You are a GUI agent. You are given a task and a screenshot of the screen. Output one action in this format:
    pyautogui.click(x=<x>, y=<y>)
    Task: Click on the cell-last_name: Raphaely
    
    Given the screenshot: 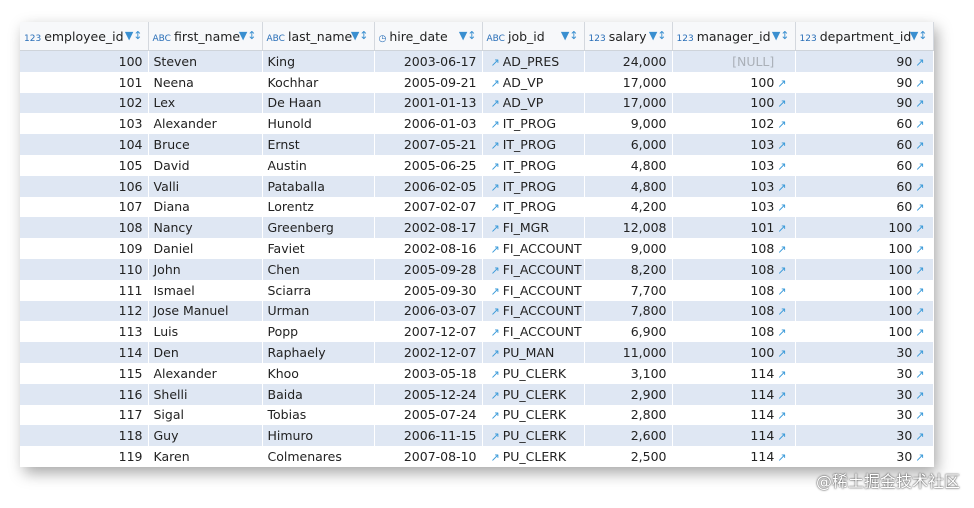 What is the action you would take?
    pyautogui.click(x=318, y=352)
    